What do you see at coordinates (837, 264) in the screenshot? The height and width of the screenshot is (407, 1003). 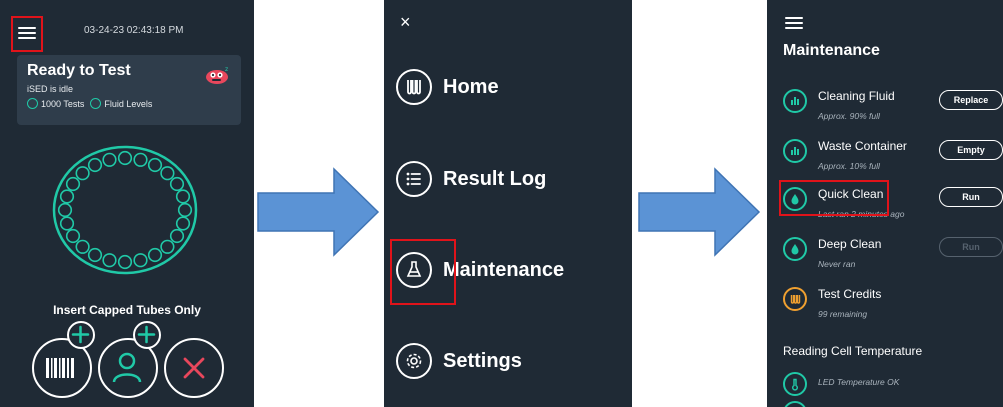 I see `item-status: Never ran` at bounding box center [837, 264].